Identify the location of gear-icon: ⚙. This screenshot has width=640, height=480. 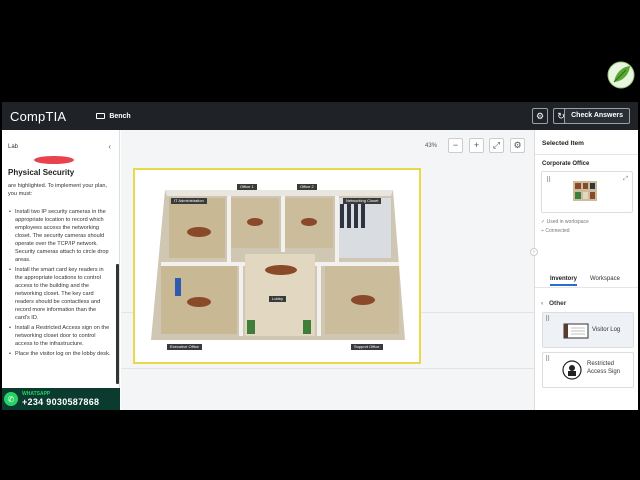
(540, 116).